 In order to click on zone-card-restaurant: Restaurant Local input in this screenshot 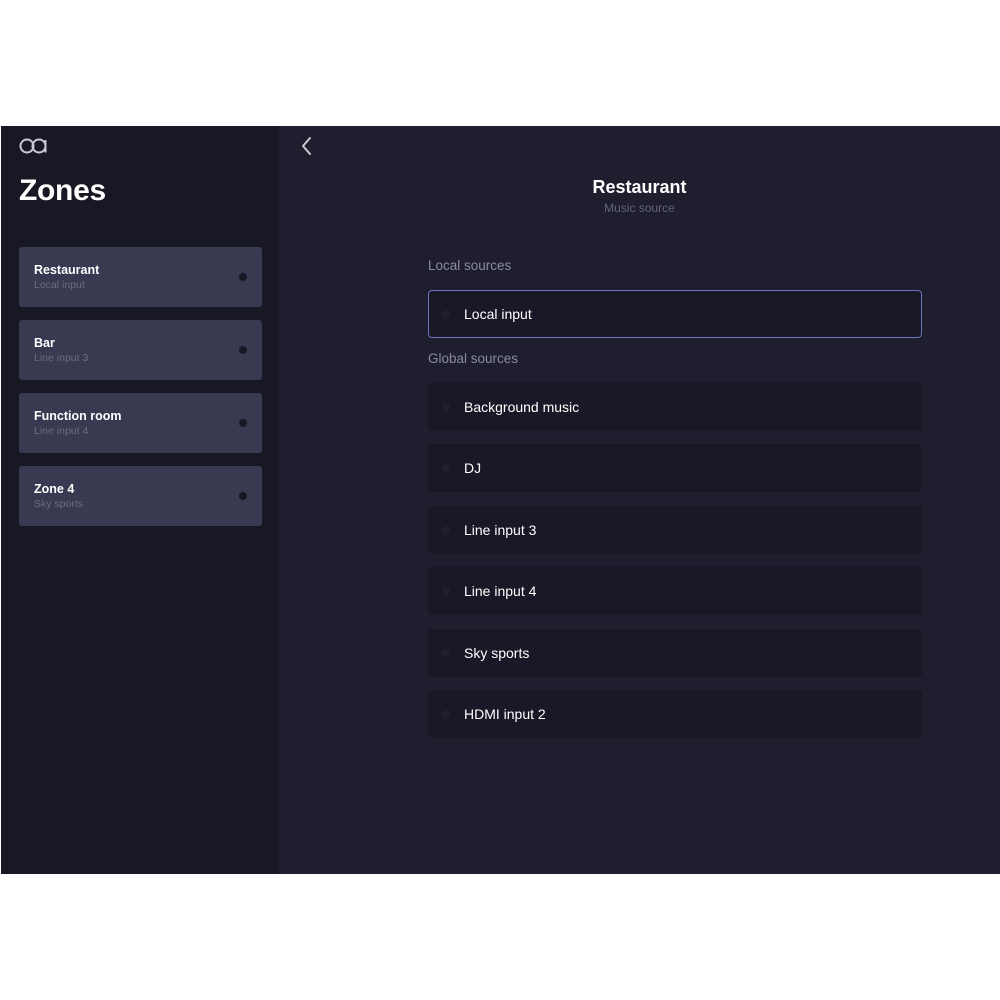, I will do `click(140, 277)`.